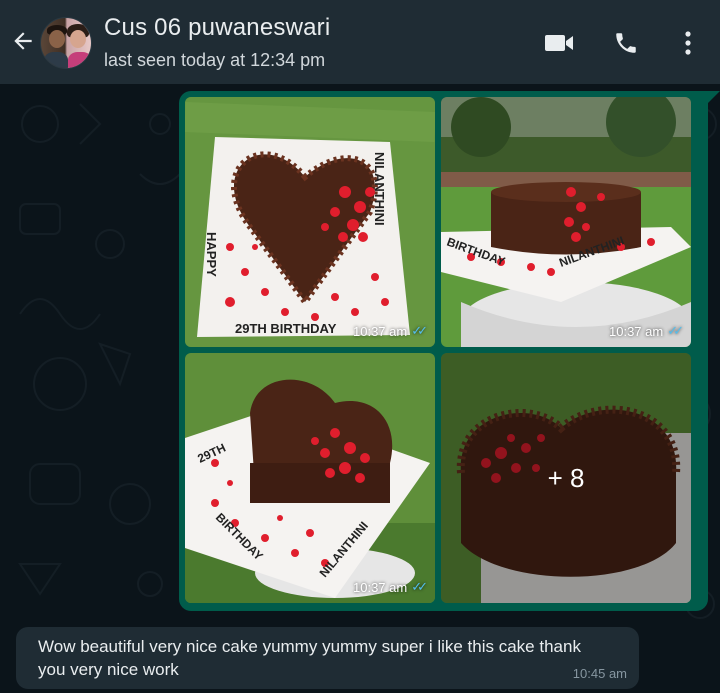 This screenshot has width=720, height=693. What do you see at coordinates (626, 43) in the screenshot?
I see `voice-call-icon` at bounding box center [626, 43].